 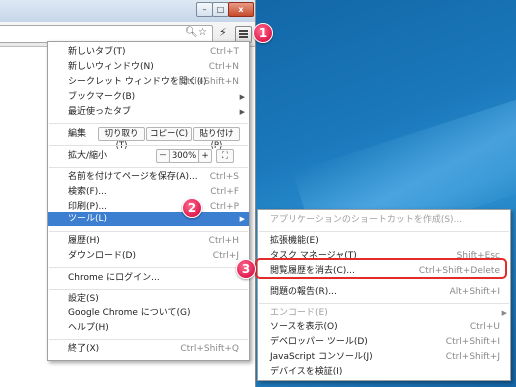 What do you see at coordinates (148, 299) in the screenshot?
I see `menu-item-settings: 設定(S)` at bounding box center [148, 299].